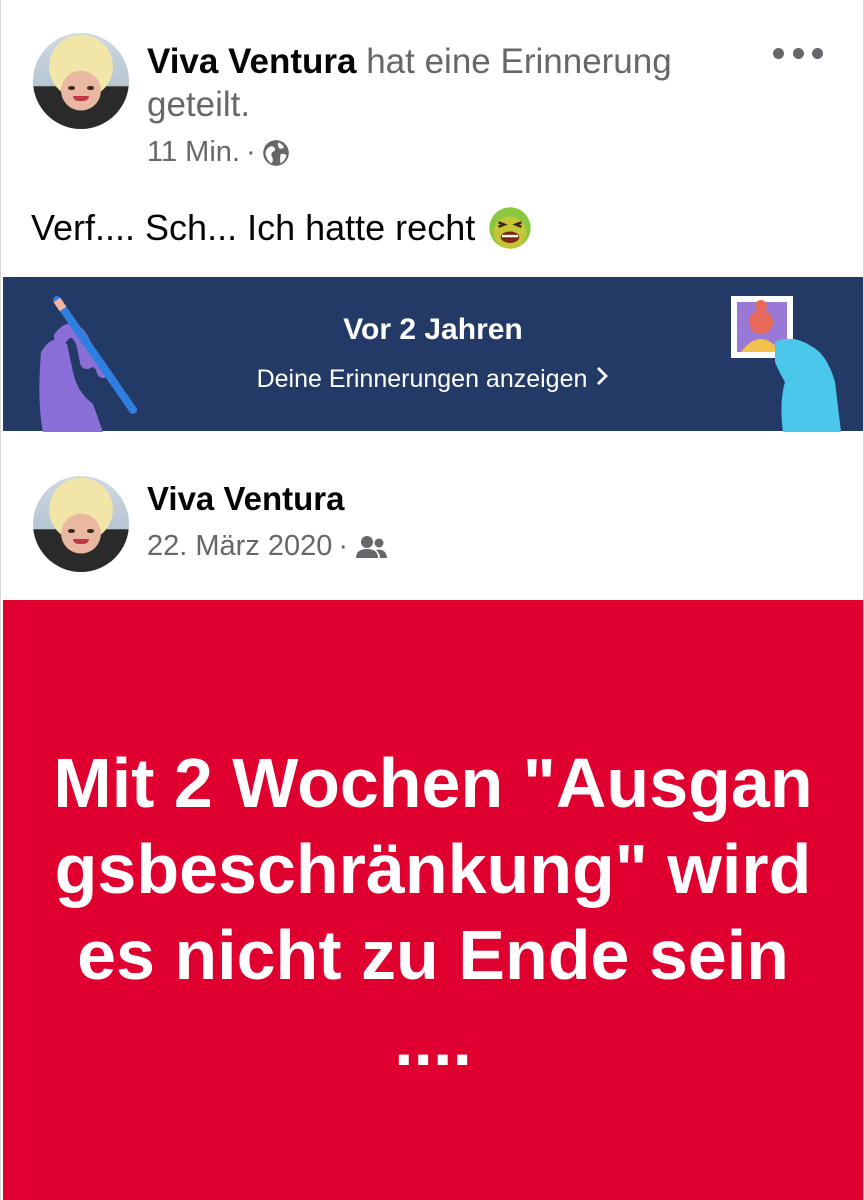 The width and height of the screenshot is (864, 1200). I want to click on original-post-meta: 22. März 2020 ·, so click(267, 546).